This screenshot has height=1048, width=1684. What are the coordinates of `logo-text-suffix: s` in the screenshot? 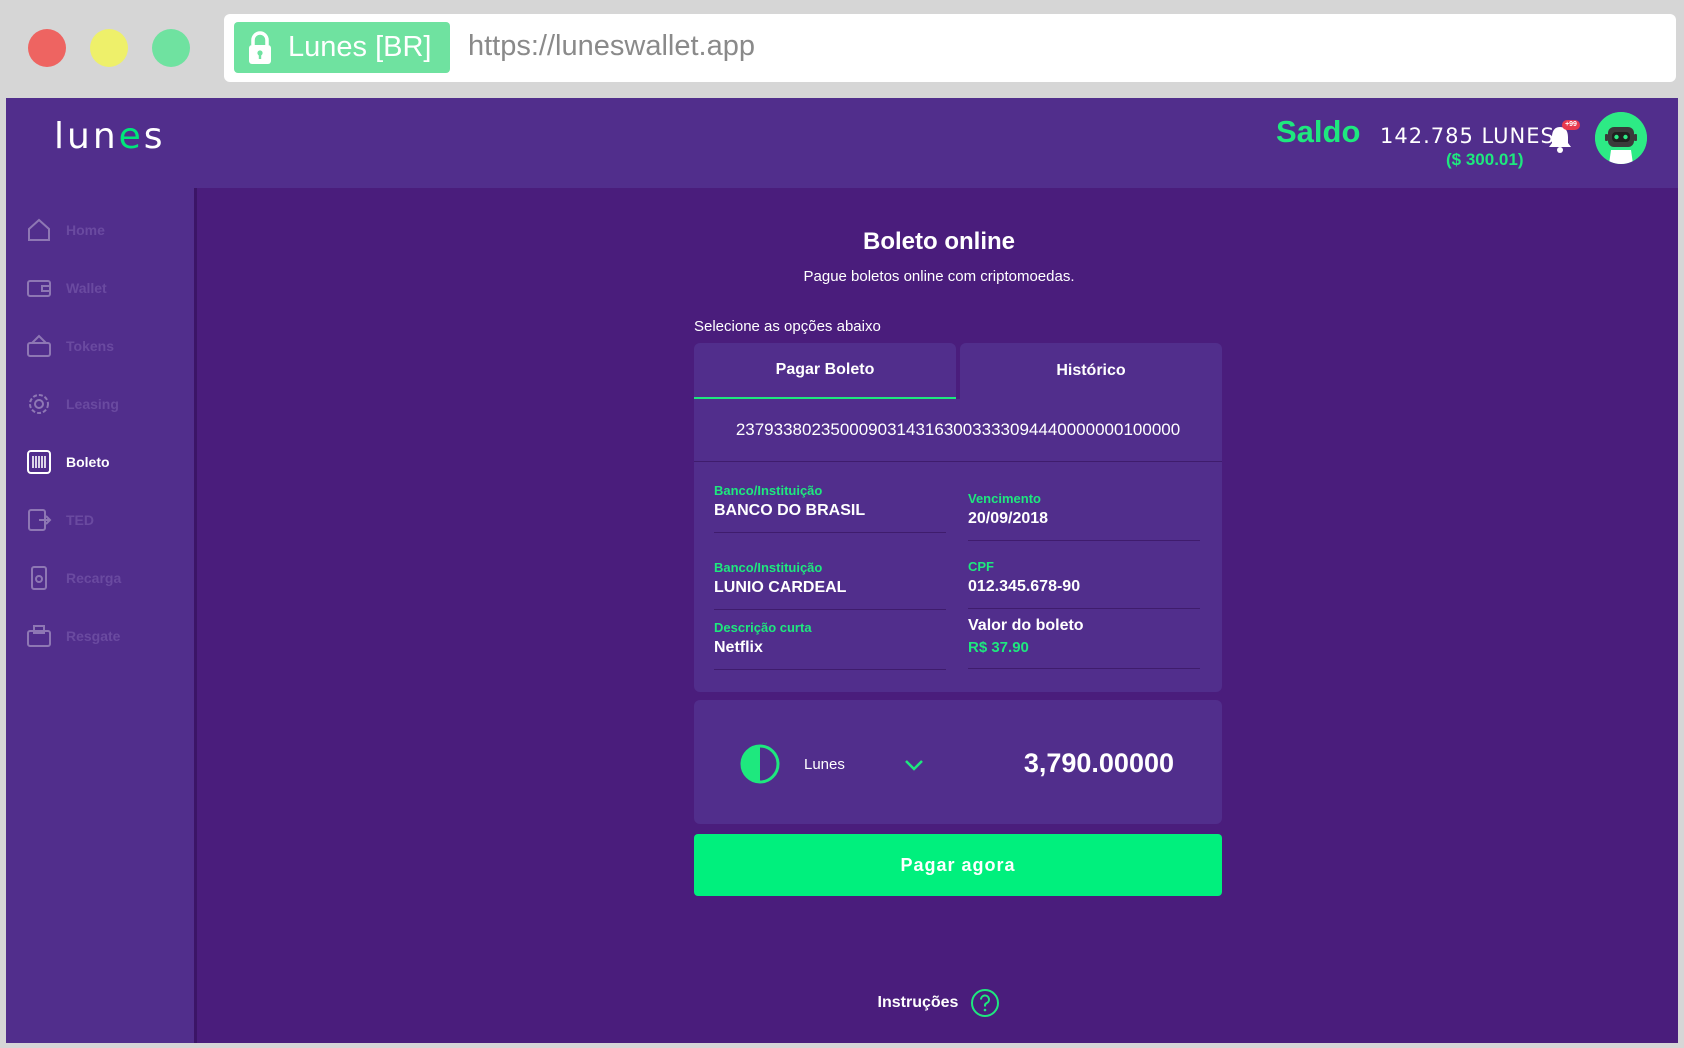 It's located at (154, 136).